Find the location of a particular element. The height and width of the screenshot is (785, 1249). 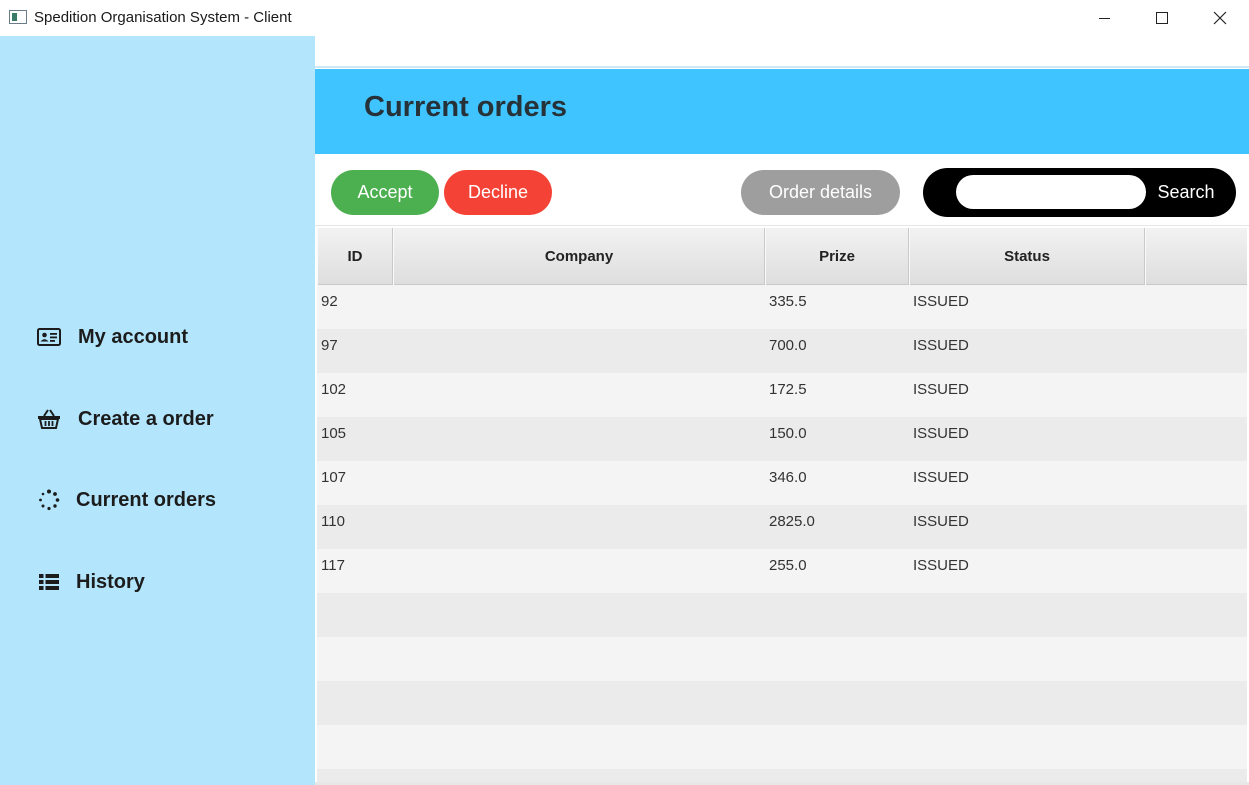

cell-id: 105 is located at coordinates (334, 433).